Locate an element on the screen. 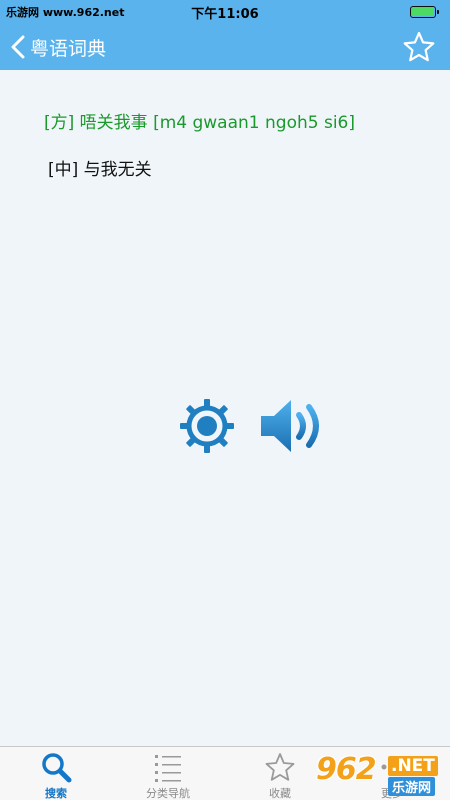 Image resolution: width=450 pixels, height=800 pixels. status-bar: 乐游网 www.962.net 下午11:06 is located at coordinates (225, 12).